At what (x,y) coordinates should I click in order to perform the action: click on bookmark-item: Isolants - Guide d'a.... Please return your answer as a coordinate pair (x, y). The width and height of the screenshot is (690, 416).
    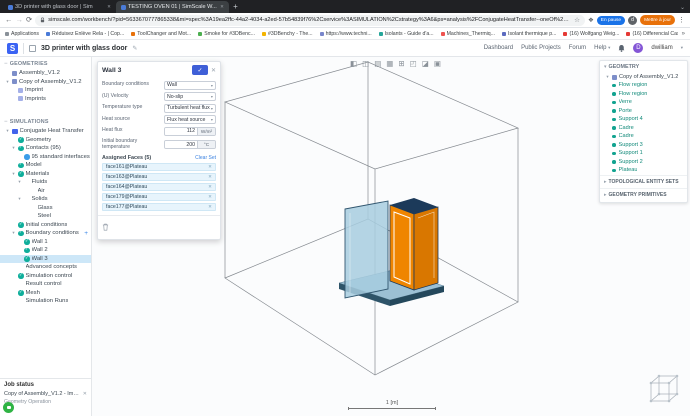
    Looking at the image, I should click on (406, 34).